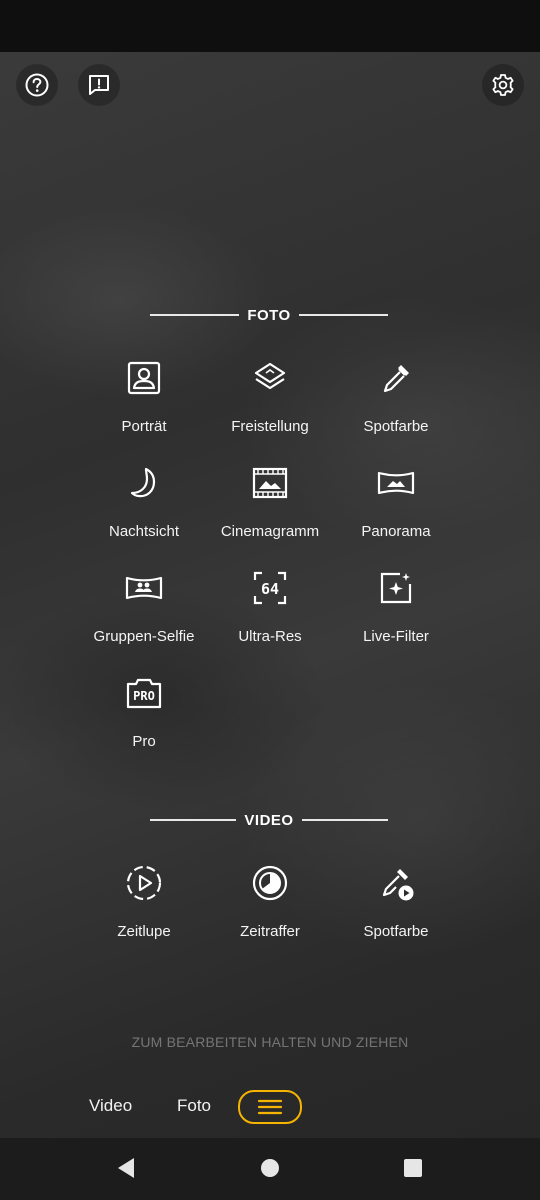 Image resolution: width=540 pixels, height=1200 pixels. What do you see at coordinates (144, 741) in the screenshot?
I see `mode-label: Pro` at bounding box center [144, 741].